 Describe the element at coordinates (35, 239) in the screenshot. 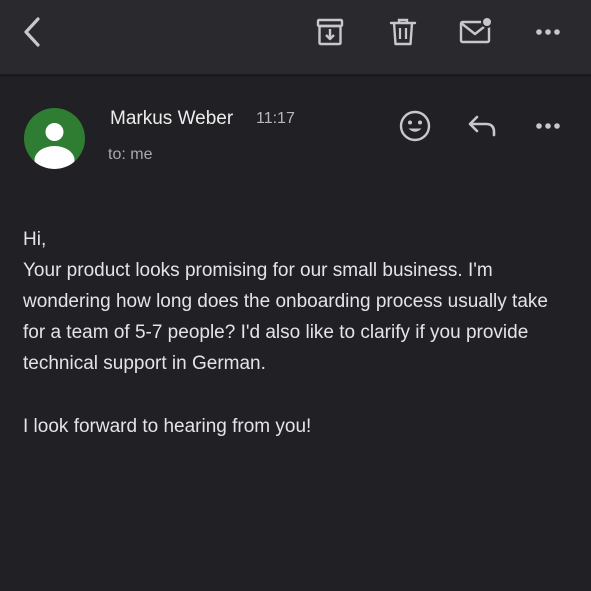

I see `message-greeting: Hi,` at that location.